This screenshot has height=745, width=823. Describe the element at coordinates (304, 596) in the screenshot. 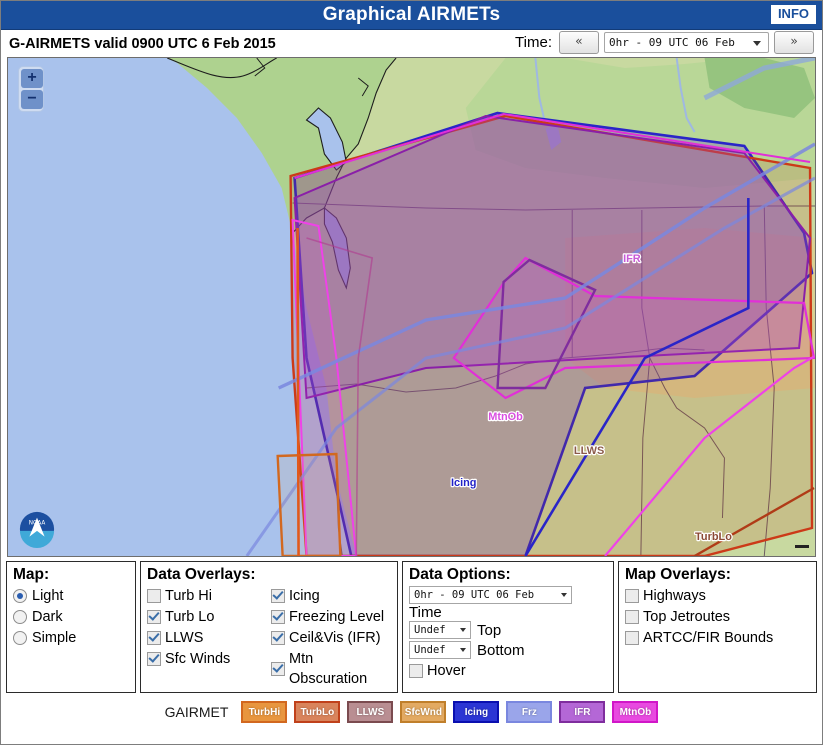

I see `label-icing: Icing` at that location.